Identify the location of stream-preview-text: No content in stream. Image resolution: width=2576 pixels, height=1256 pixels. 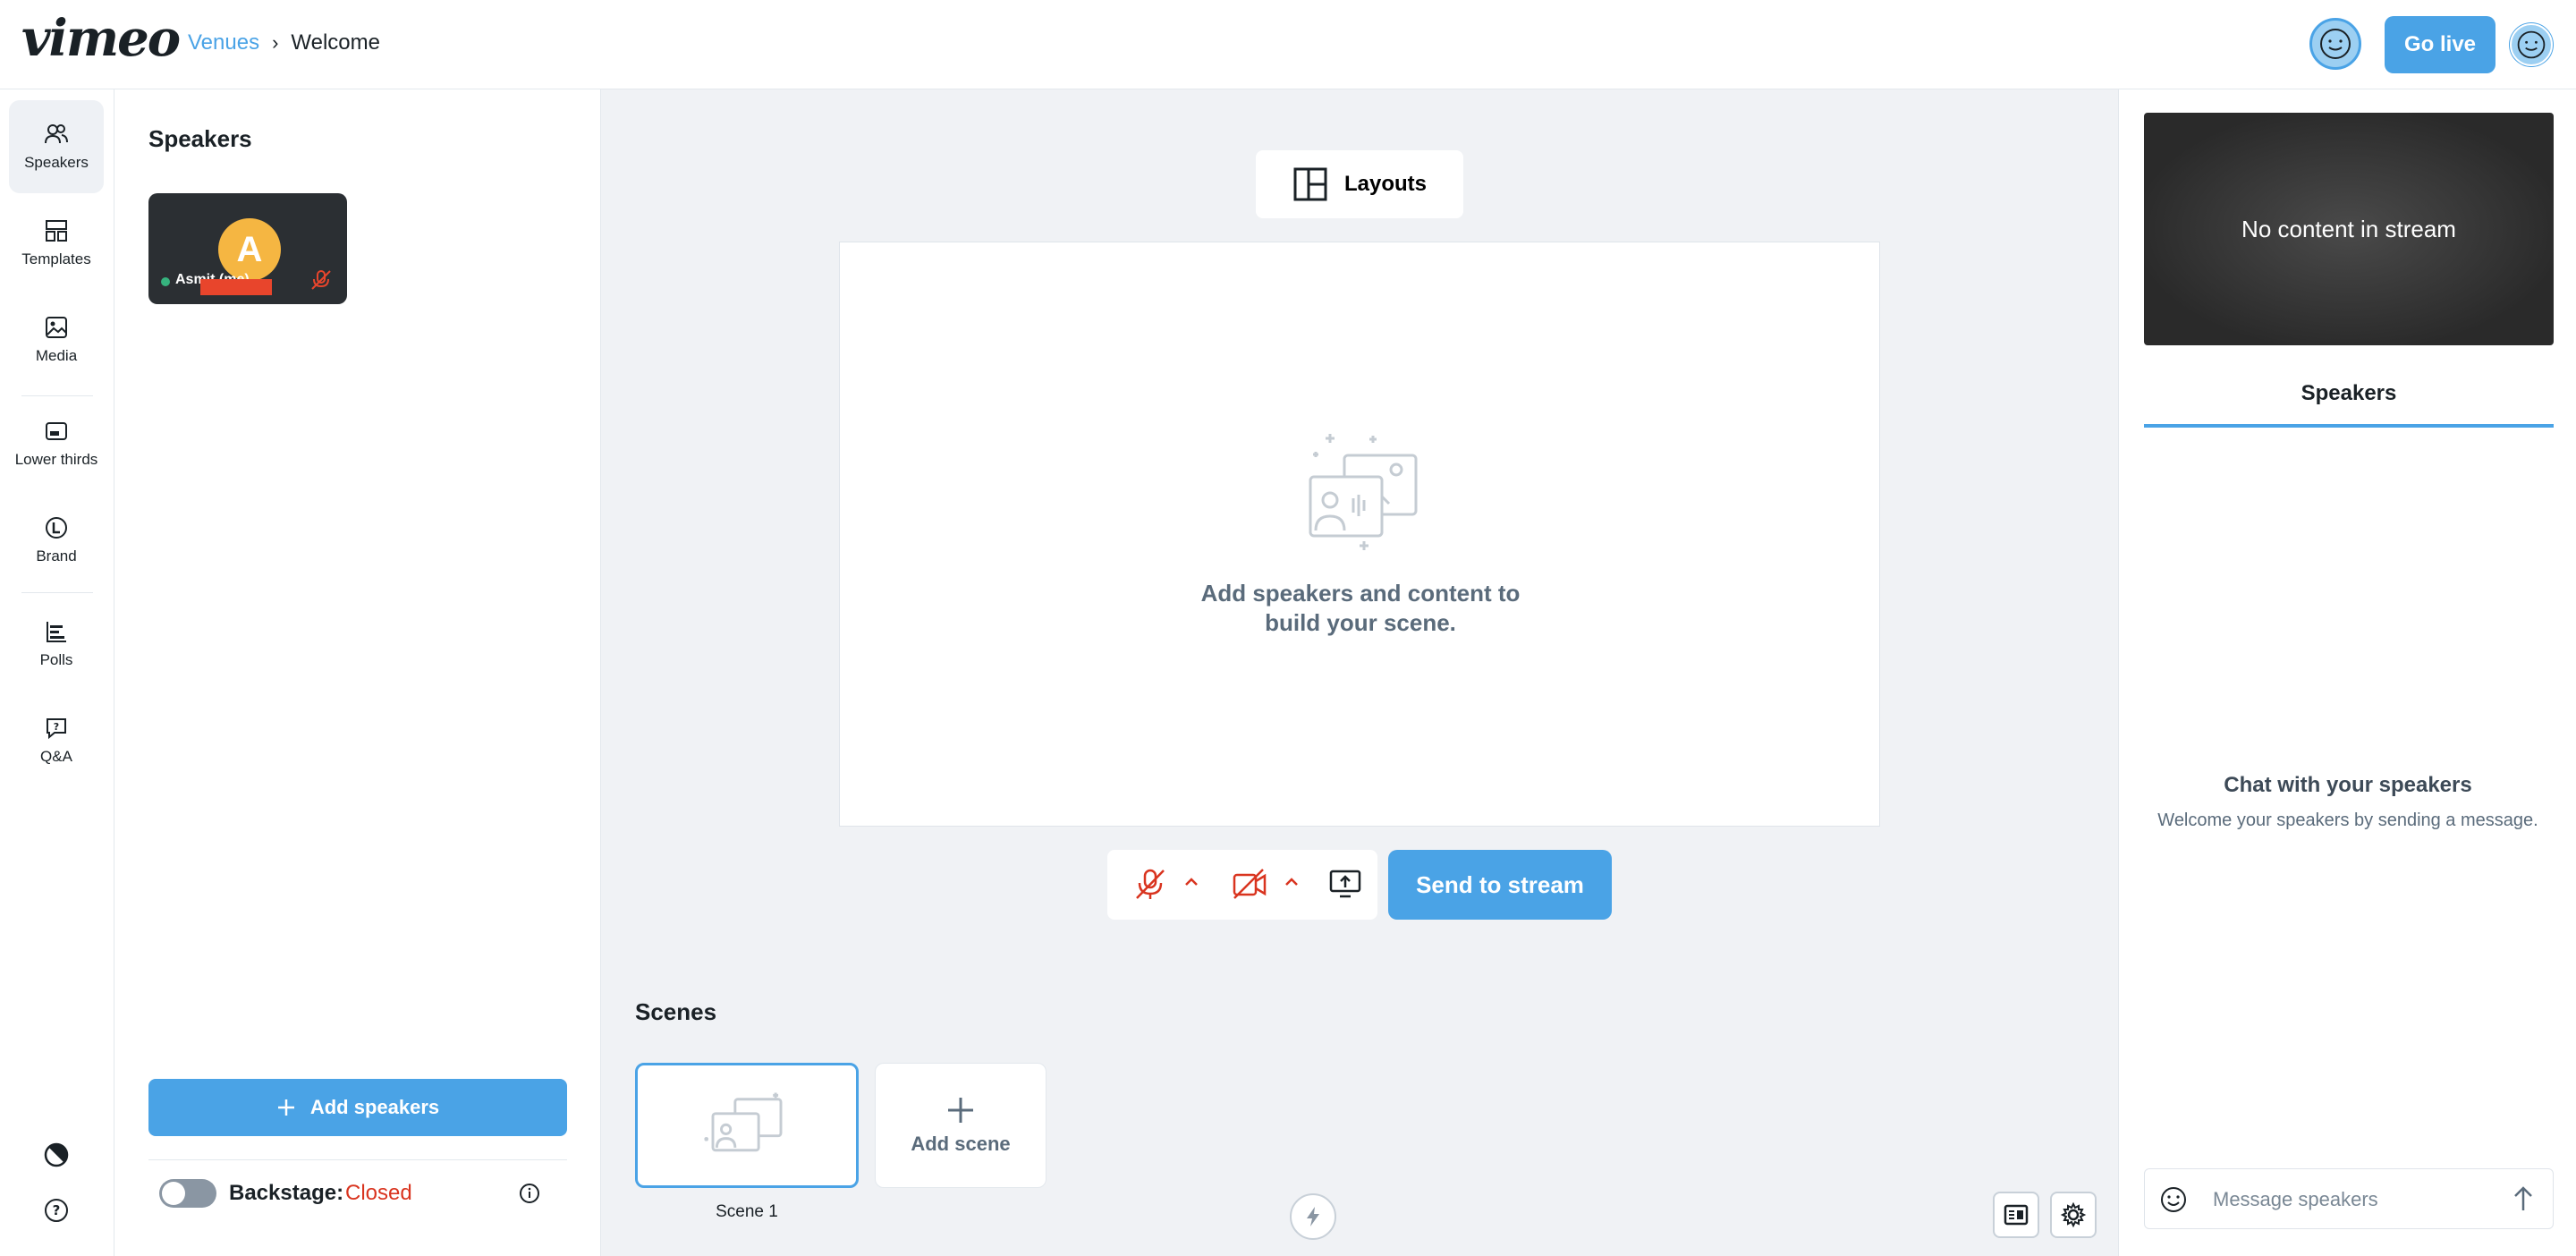
(2348, 228).